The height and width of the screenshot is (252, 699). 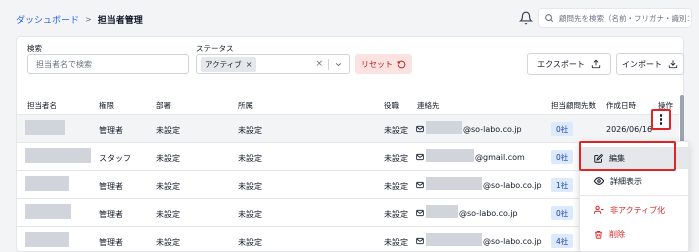 What do you see at coordinates (638, 210) in the screenshot?
I see `menu-item-deactivate-label: 非アクティブ化` at bounding box center [638, 210].